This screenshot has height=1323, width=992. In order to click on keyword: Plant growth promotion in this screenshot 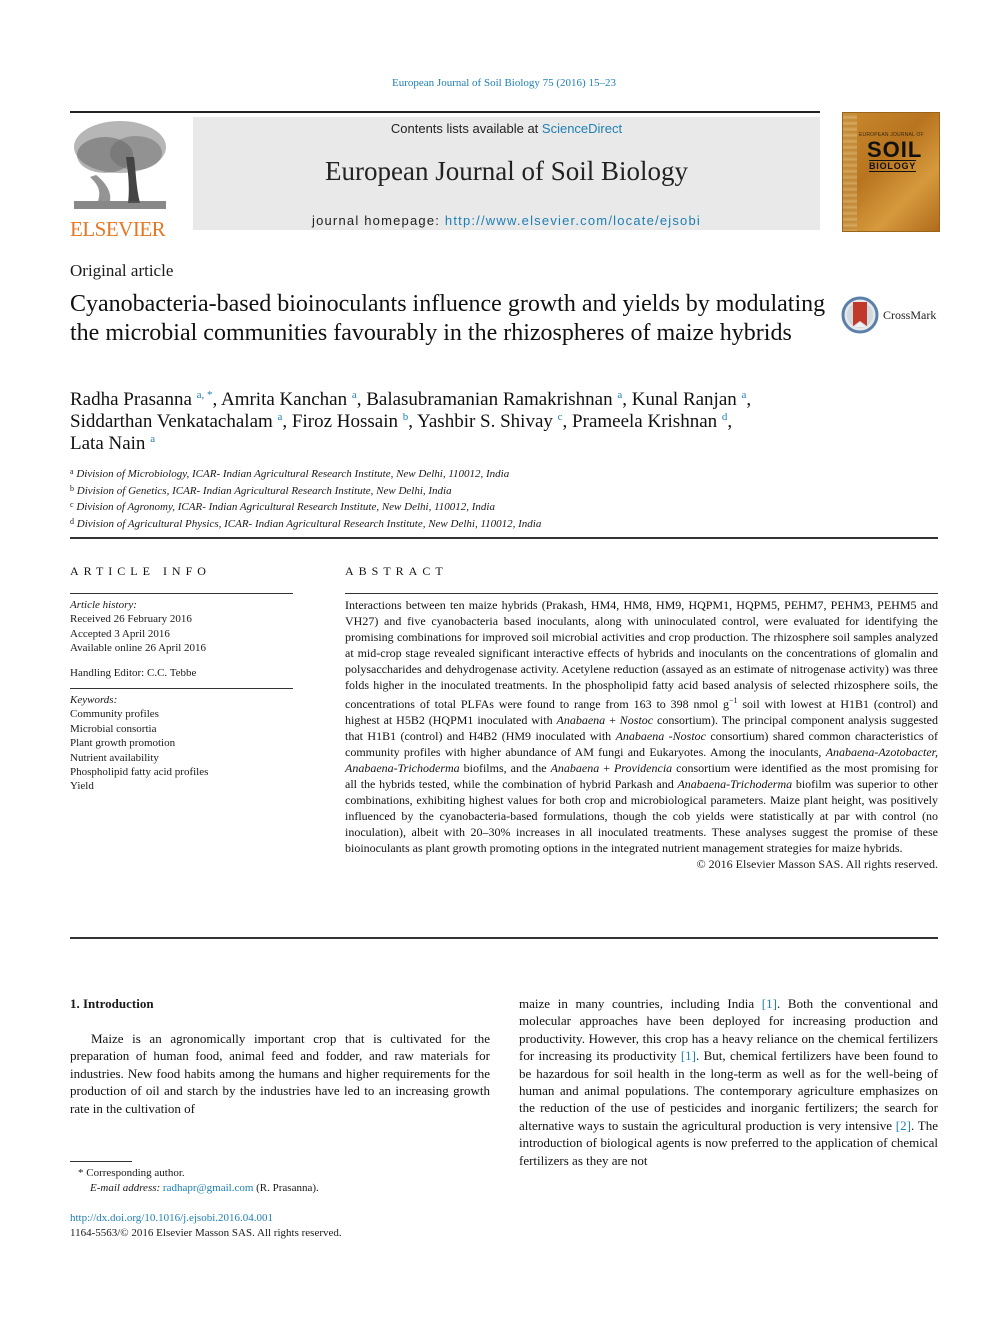, I will do `click(123, 743)`.